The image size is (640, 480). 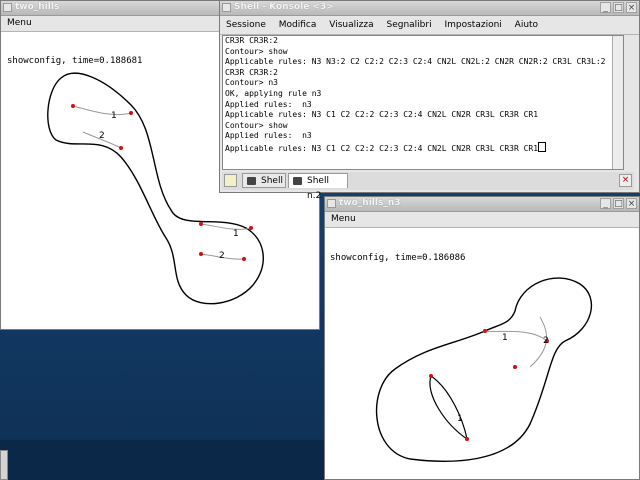 I want to click on tab-shell-n2: Shell n.2, so click(x=318, y=187).